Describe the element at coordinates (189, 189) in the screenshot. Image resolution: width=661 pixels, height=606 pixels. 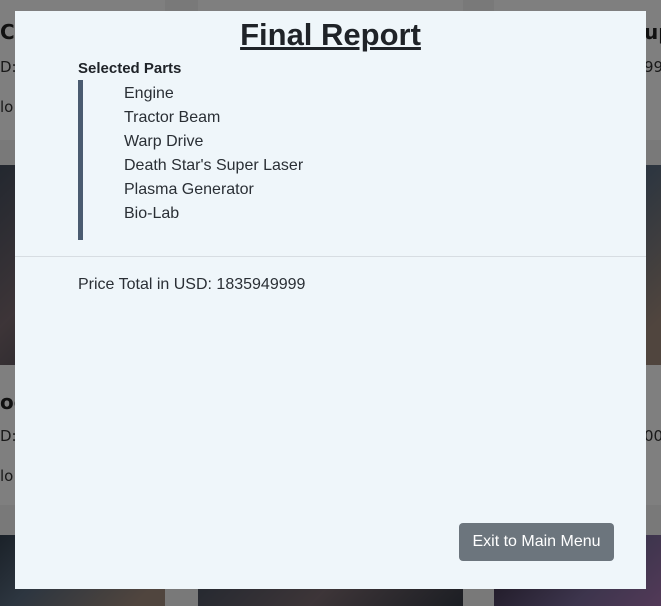
I see `list-item: Plasma Generator` at that location.